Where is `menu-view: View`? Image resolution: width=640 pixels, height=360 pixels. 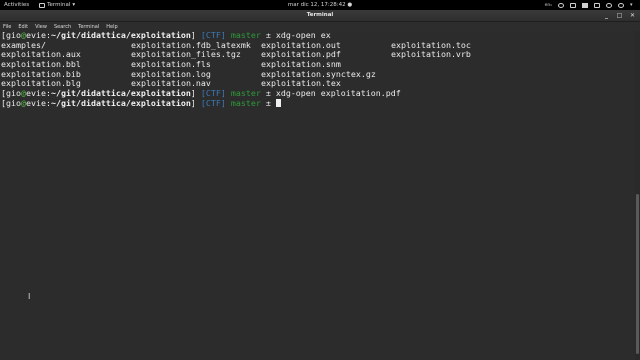 menu-view: View is located at coordinates (41, 27).